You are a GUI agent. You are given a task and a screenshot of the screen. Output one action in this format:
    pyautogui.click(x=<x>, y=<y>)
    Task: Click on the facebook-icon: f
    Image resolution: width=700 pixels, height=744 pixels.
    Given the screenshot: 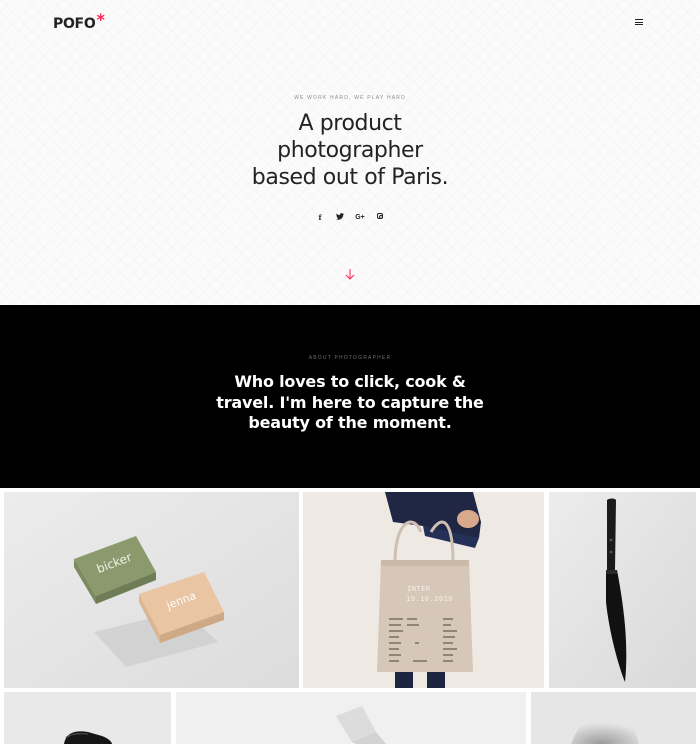 What is the action you would take?
    pyautogui.click(x=320, y=217)
    